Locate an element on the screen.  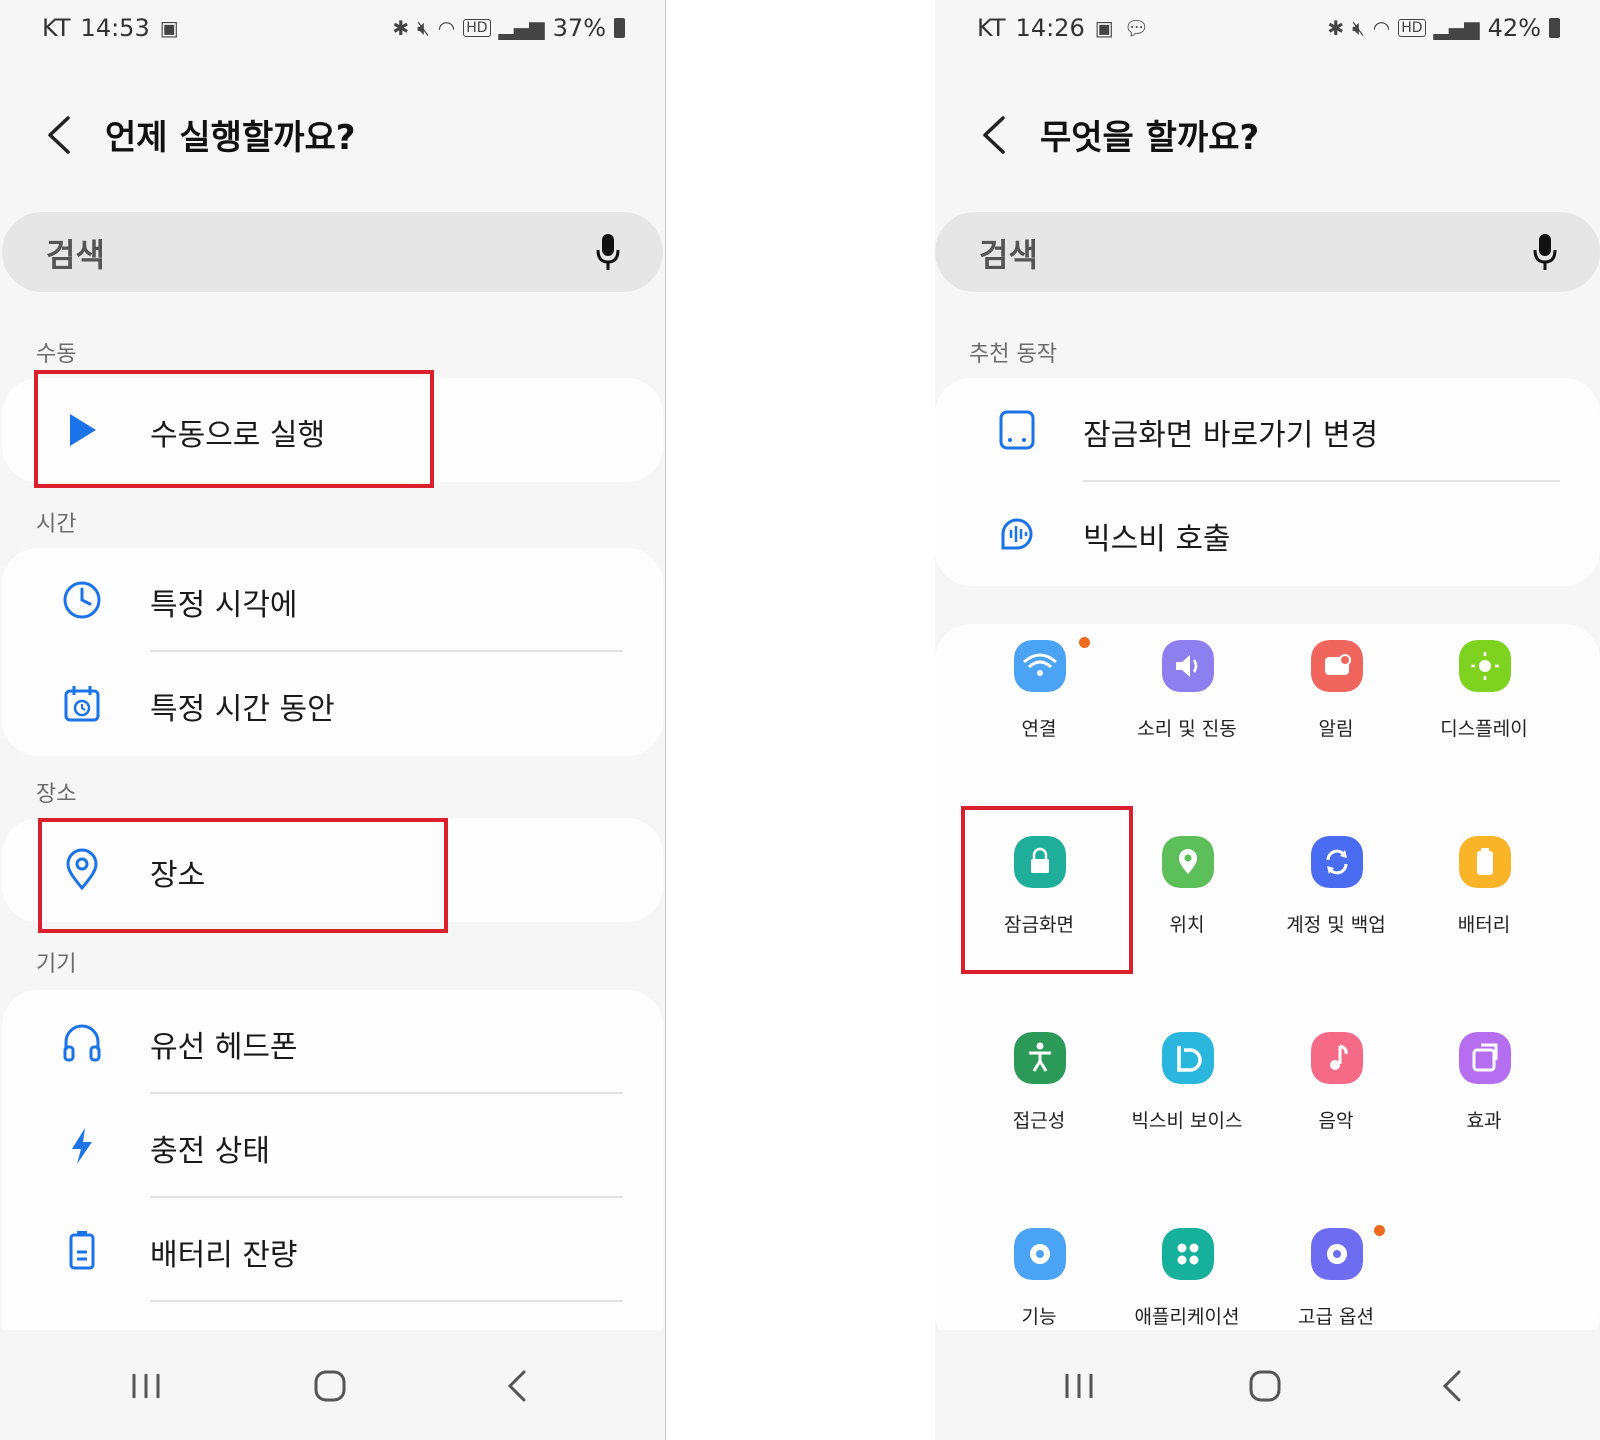
grid-item-music: 음악 is located at coordinates (1336, 1092).